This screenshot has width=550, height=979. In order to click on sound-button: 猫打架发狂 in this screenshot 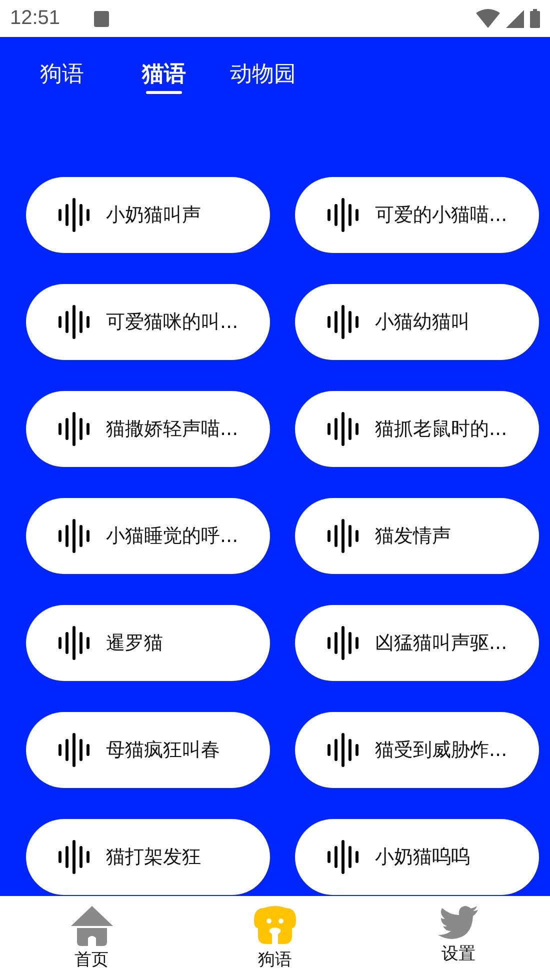, I will do `click(148, 857)`.